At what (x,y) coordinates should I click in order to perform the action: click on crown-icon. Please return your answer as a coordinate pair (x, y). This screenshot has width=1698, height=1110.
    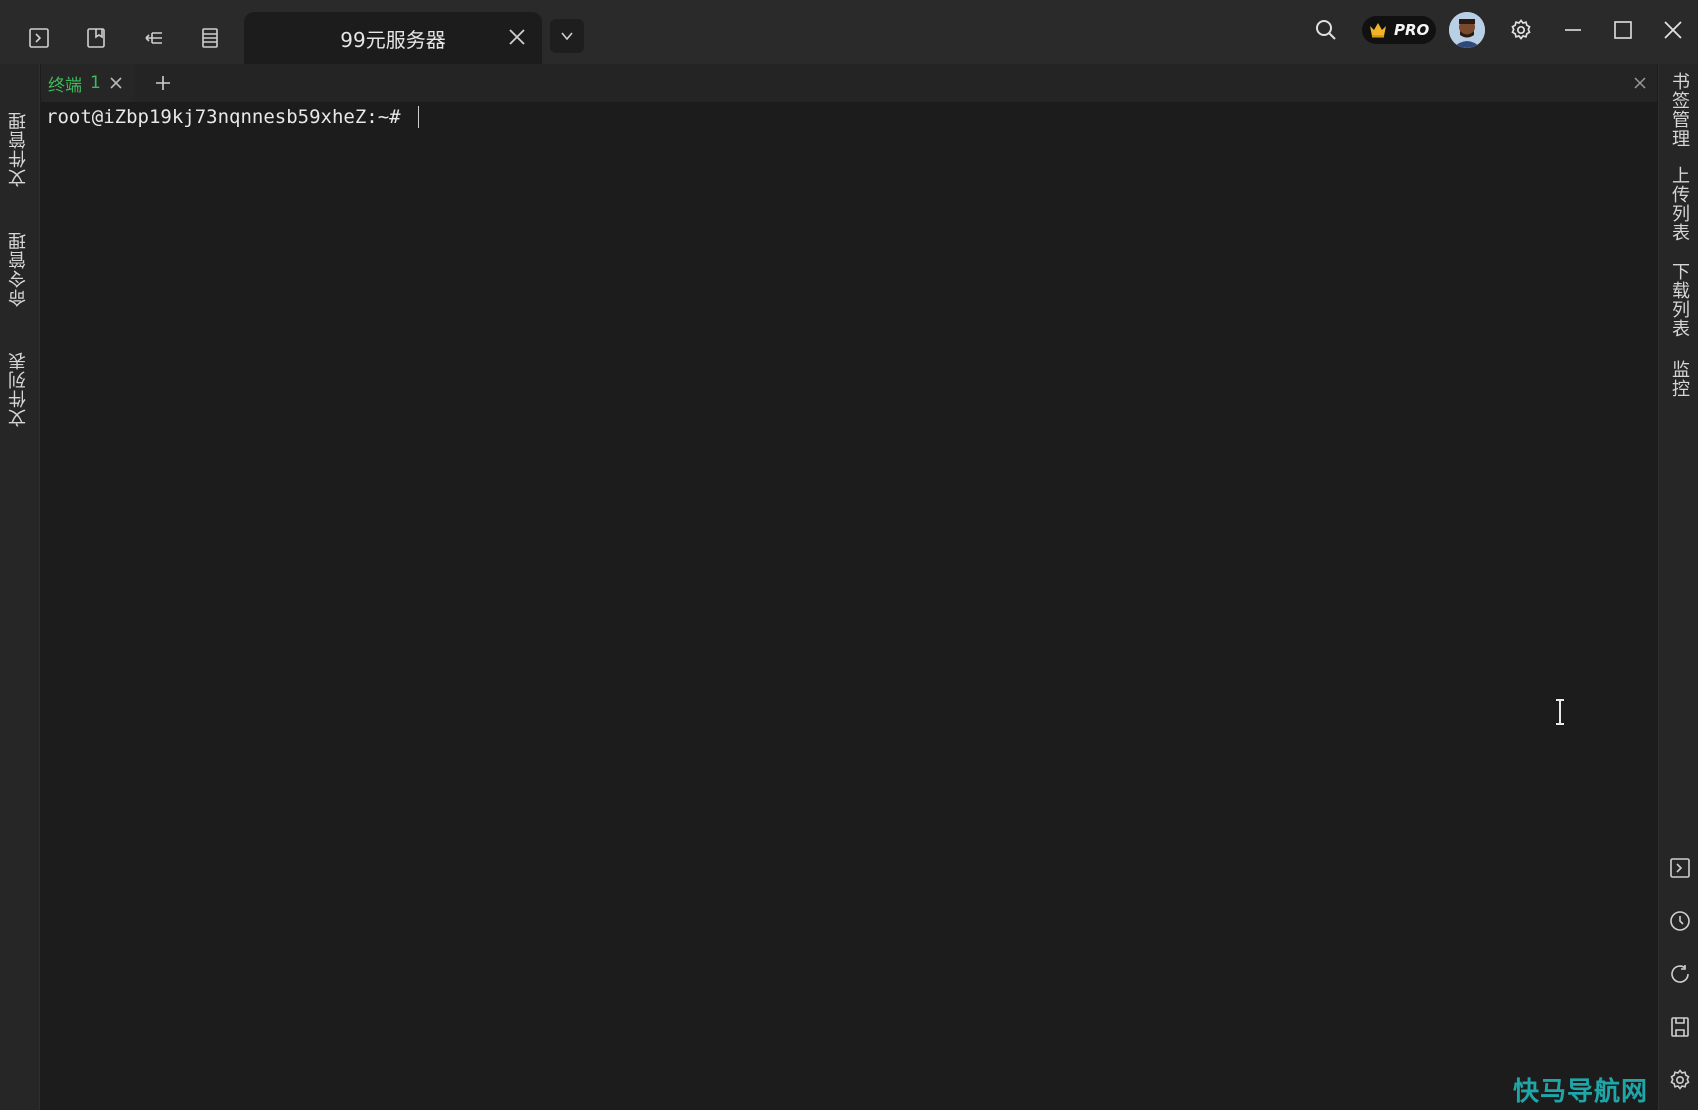
    Looking at the image, I should click on (1378, 30).